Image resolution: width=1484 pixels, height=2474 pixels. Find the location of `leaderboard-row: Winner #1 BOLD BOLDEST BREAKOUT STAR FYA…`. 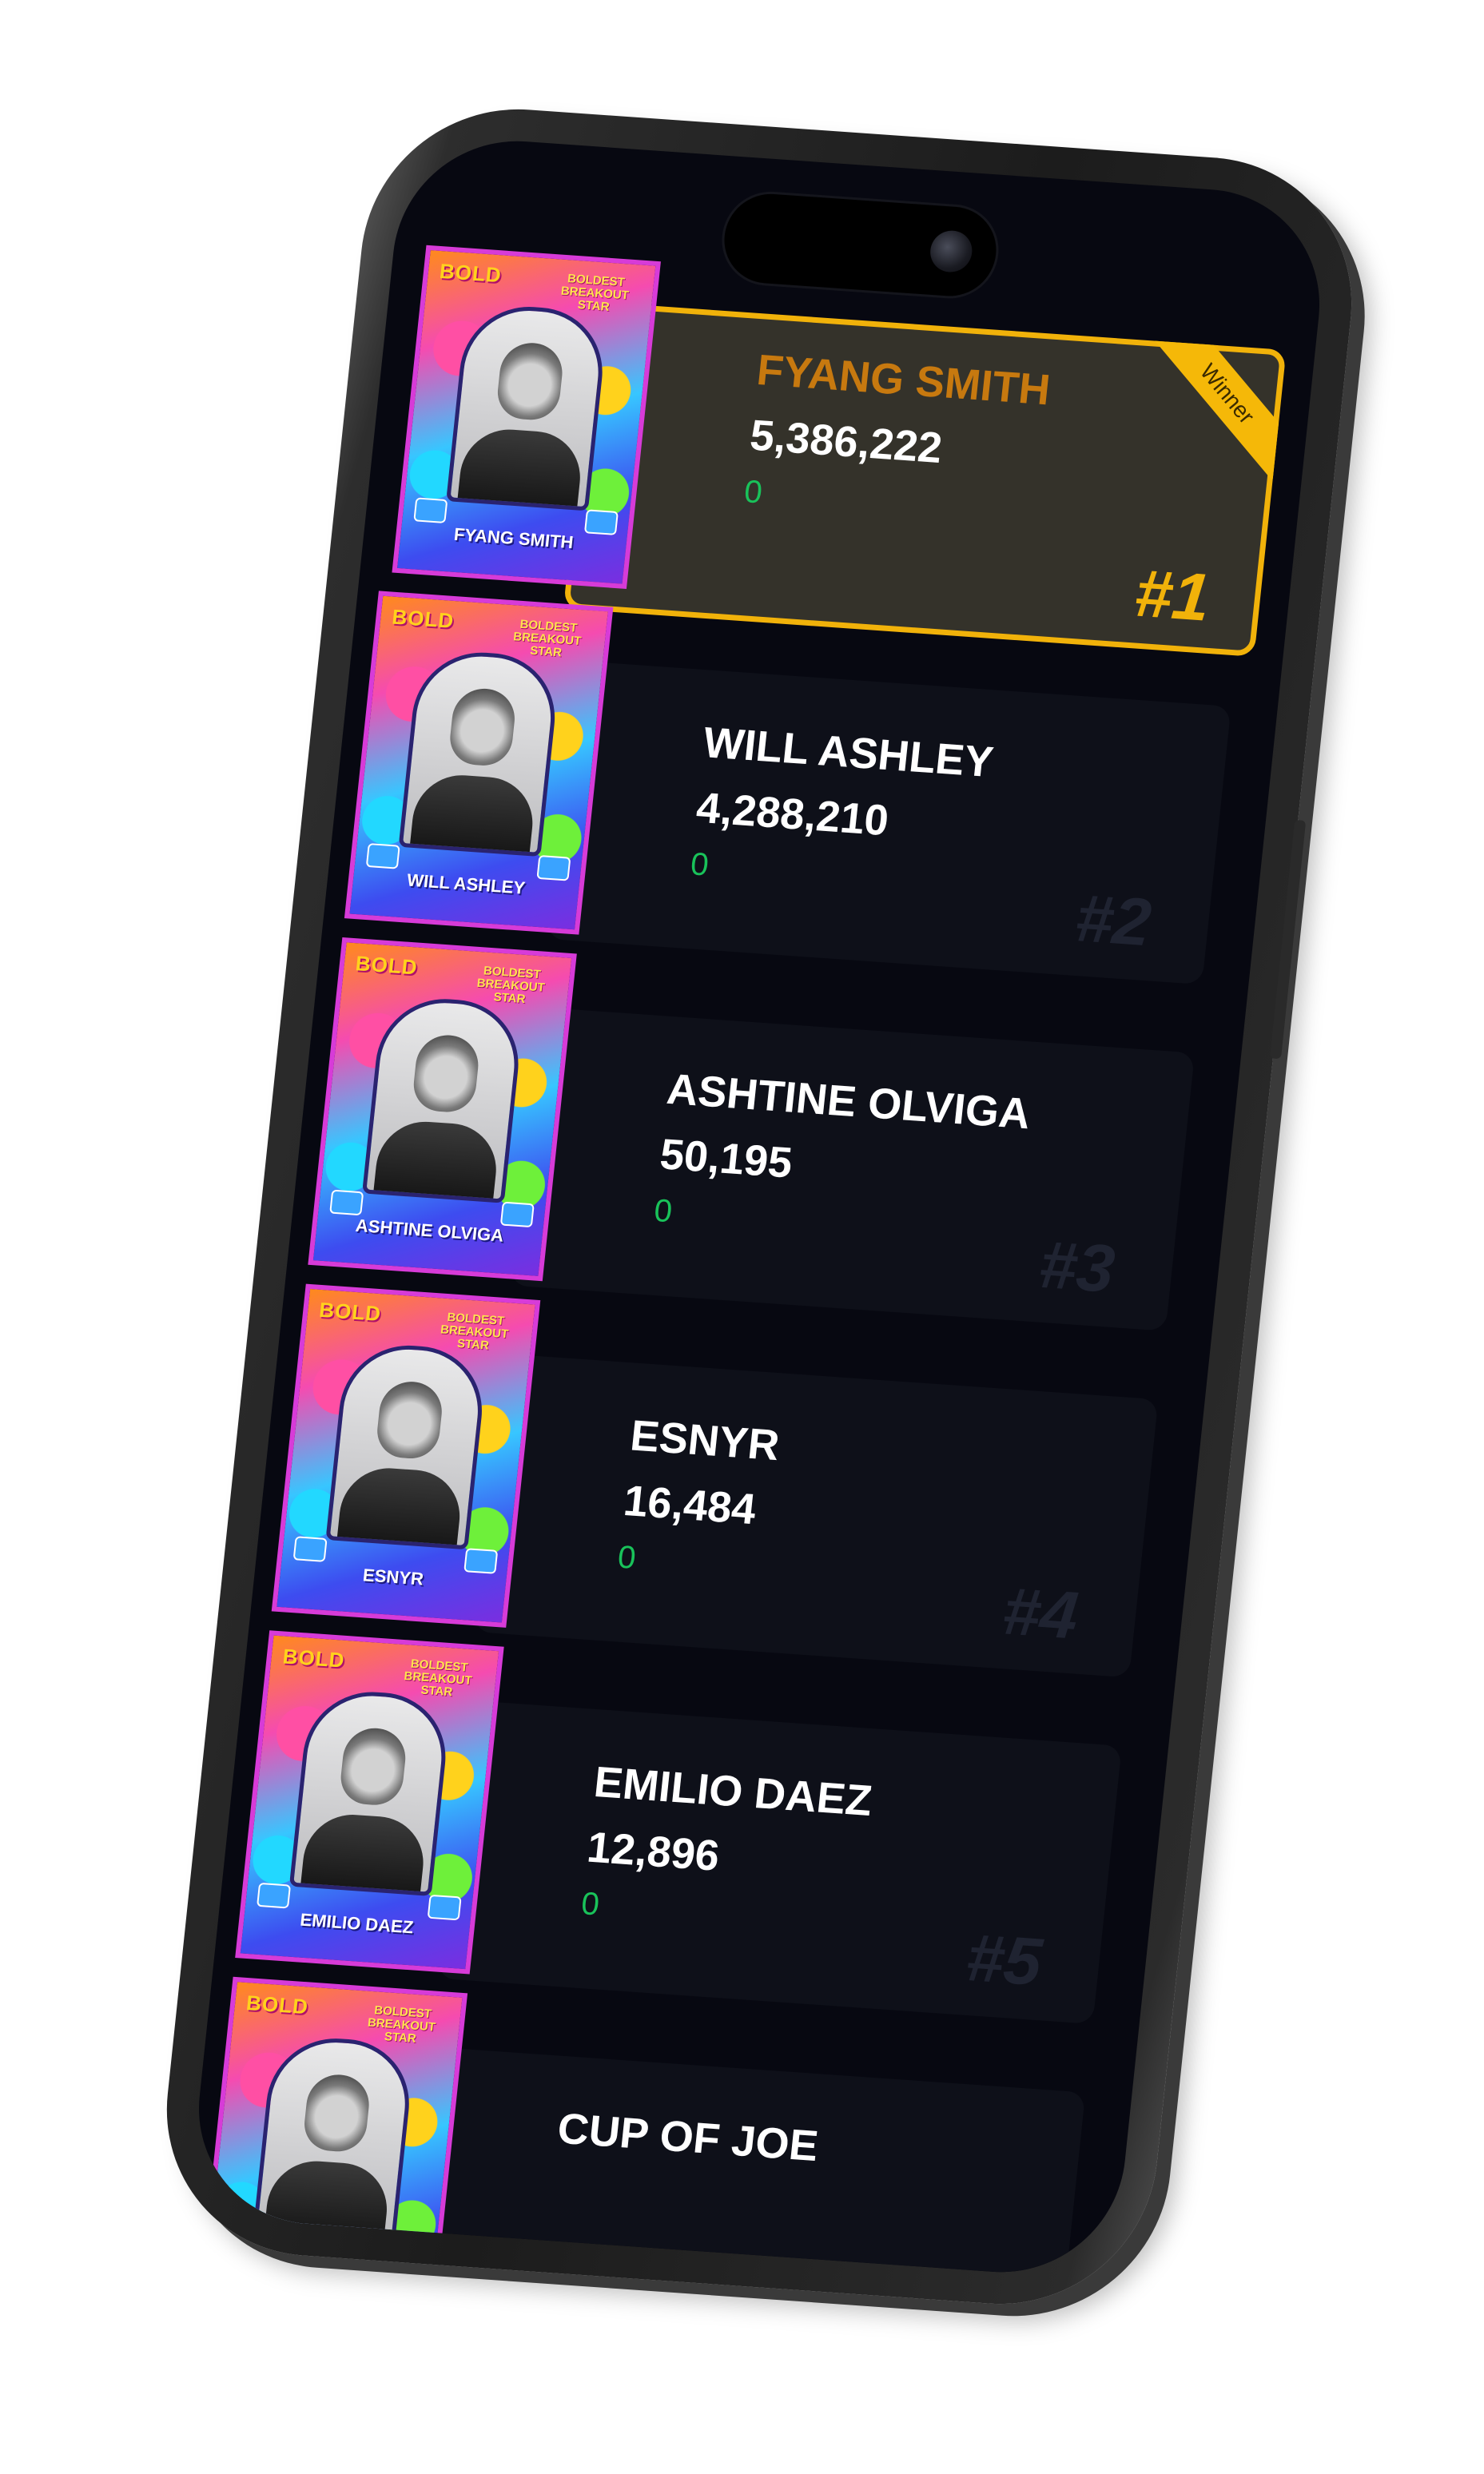

leaderboard-row: Winner #1 BOLD BOLDEST BREAKOUT STAR FYA… is located at coordinates (838, 450).